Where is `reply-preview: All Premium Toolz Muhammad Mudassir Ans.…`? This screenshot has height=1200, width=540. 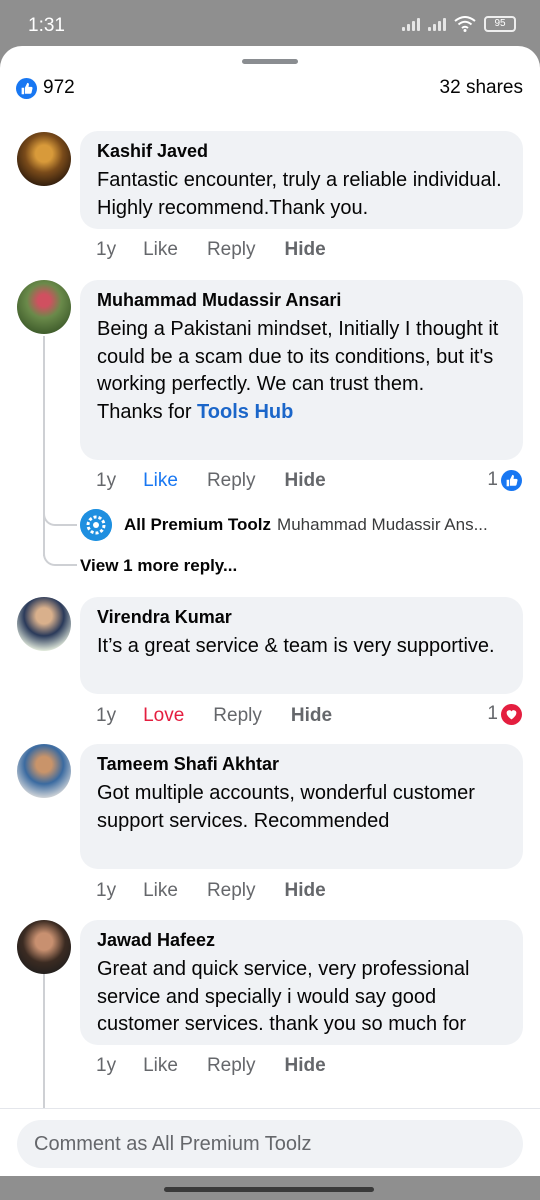
reply-preview: All Premium Toolz Muhammad Mudassir Ans.… is located at coordinates (284, 525).